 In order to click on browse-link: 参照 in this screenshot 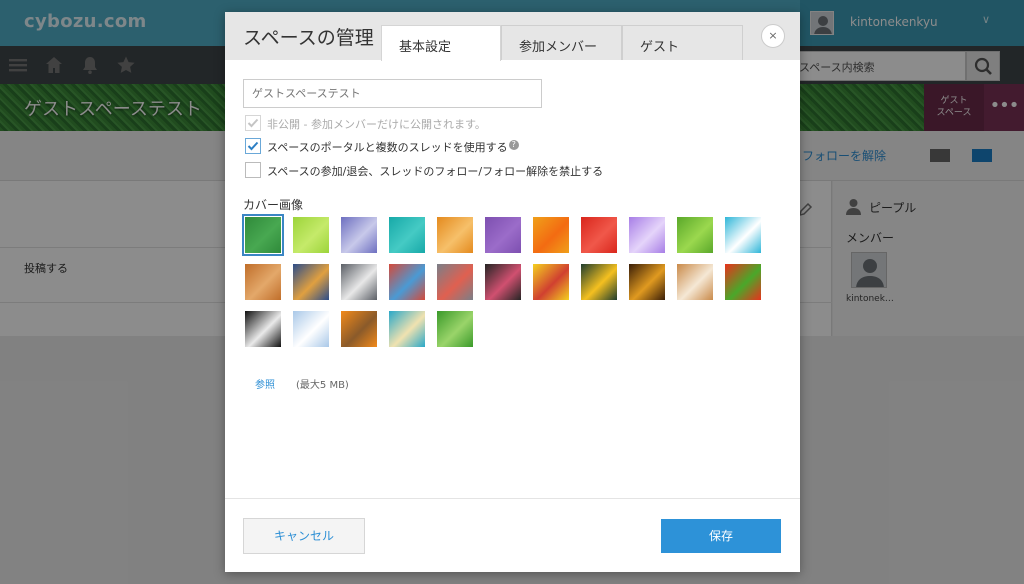, I will do `click(265, 383)`.